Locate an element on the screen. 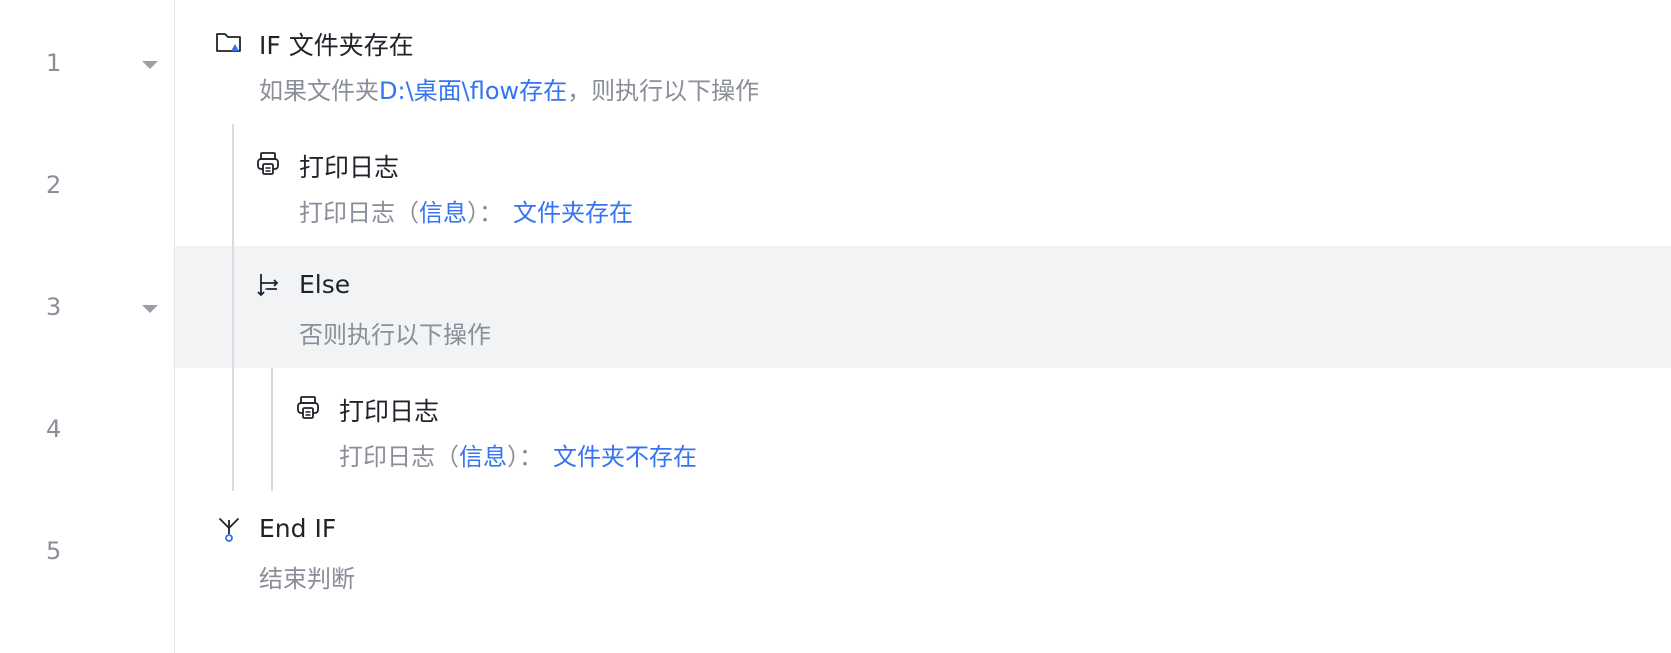  step-description: 否则执行以下操作 is located at coordinates (395, 335).